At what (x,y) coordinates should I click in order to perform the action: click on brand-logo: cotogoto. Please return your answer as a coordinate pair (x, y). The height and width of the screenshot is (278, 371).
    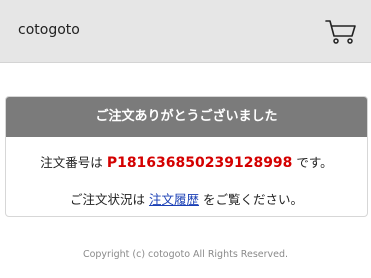
    Looking at the image, I should click on (49, 30).